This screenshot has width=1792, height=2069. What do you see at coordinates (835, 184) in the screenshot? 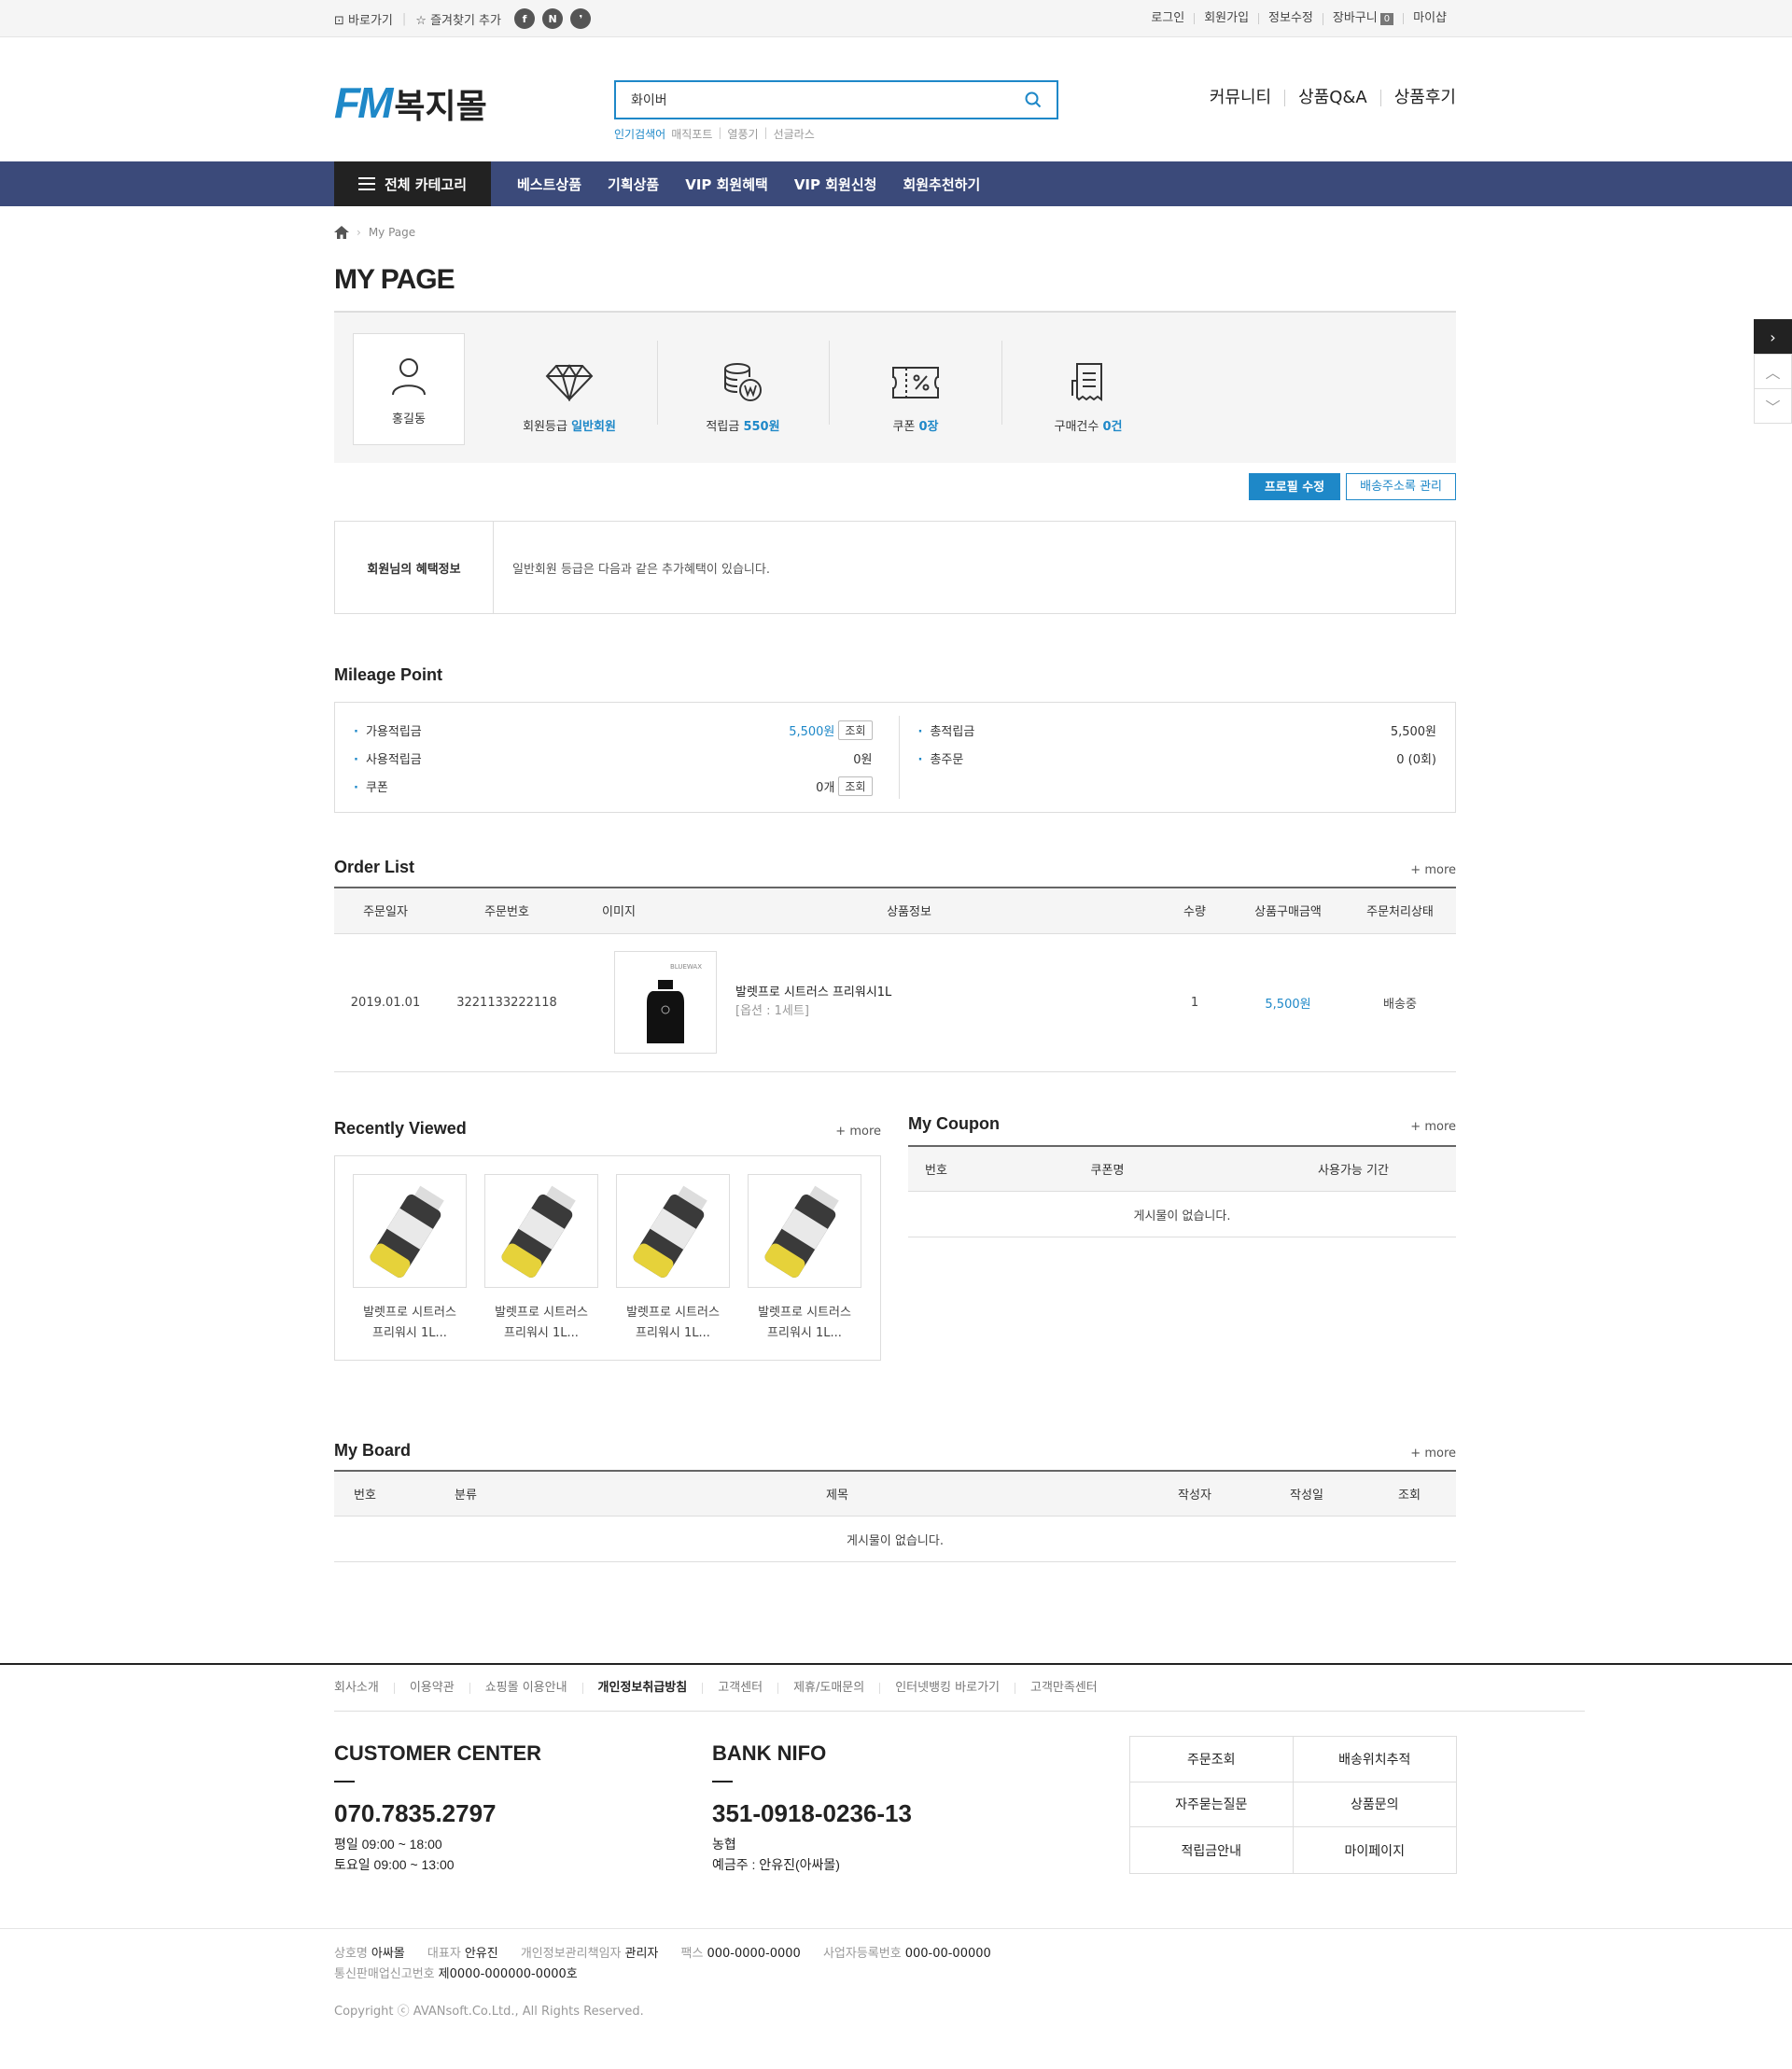
I see `nav-vip-apply: VIP 회원신청` at bounding box center [835, 184].